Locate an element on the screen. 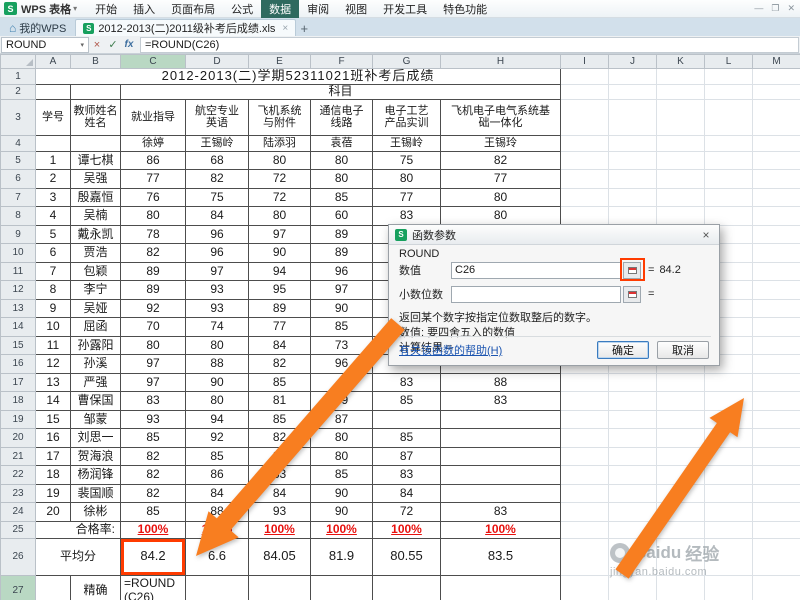  cell-B21: 贺海浪 is located at coordinates (95, 456).